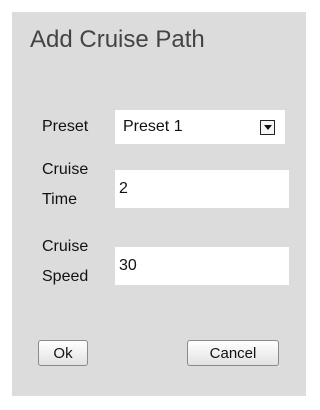  I want to click on cruise-speed-label-line1: Cruise, so click(65, 246).